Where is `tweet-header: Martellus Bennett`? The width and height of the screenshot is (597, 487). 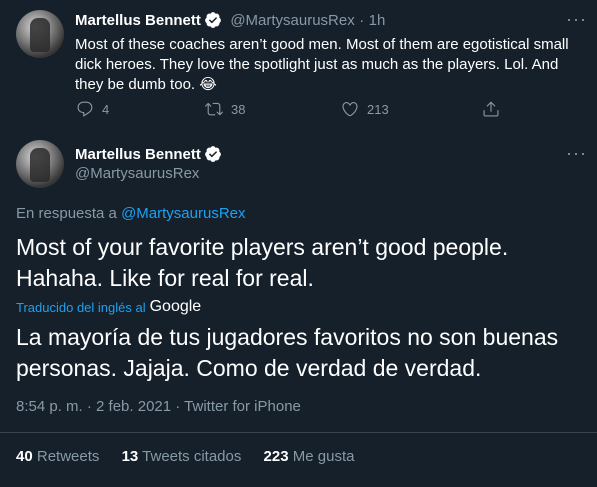 tweet-header: Martellus Bennett is located at coordinates (148, 154).